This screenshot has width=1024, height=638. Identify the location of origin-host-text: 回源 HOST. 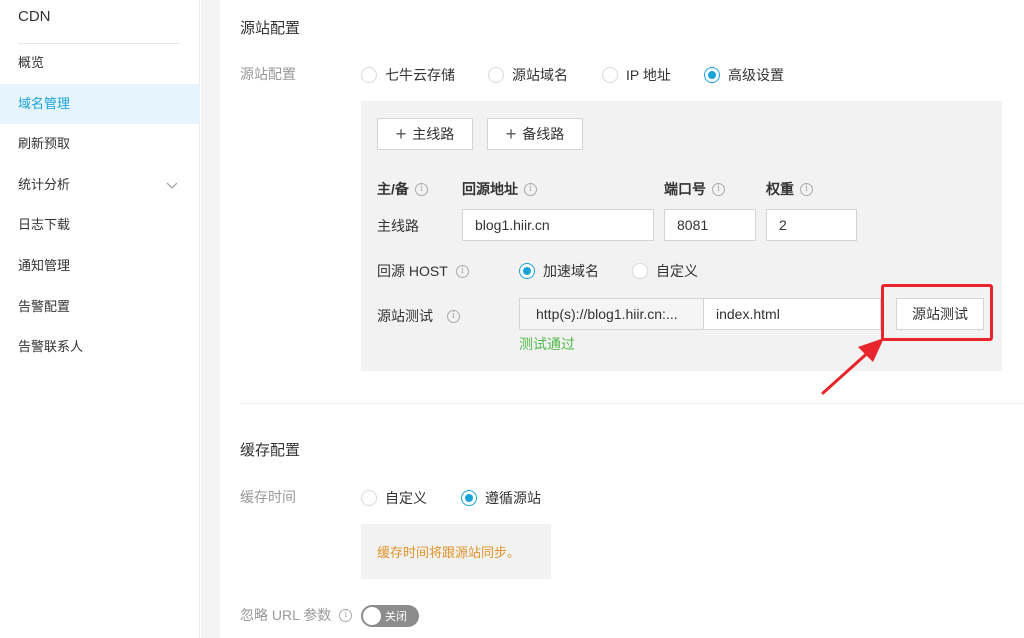
(412, 271).